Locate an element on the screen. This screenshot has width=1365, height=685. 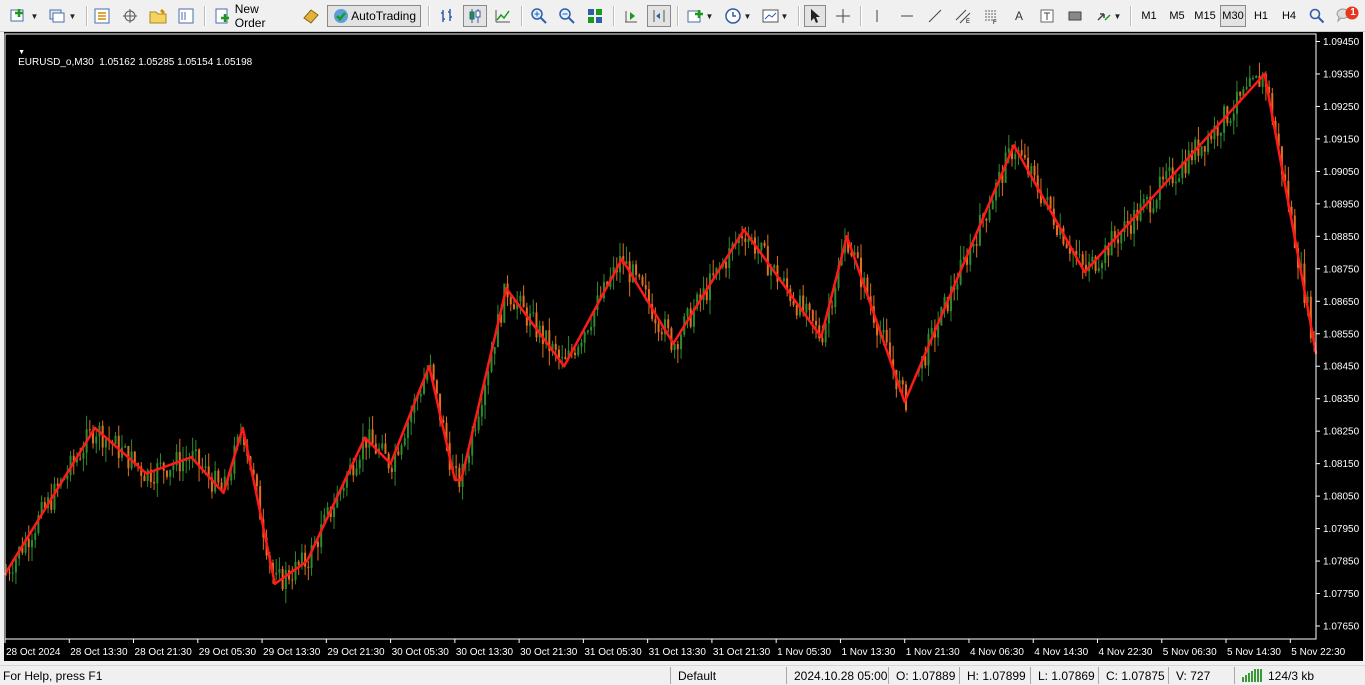
x-tick-label: 31 Oct 05:30 is located at coordinates (613, 652).